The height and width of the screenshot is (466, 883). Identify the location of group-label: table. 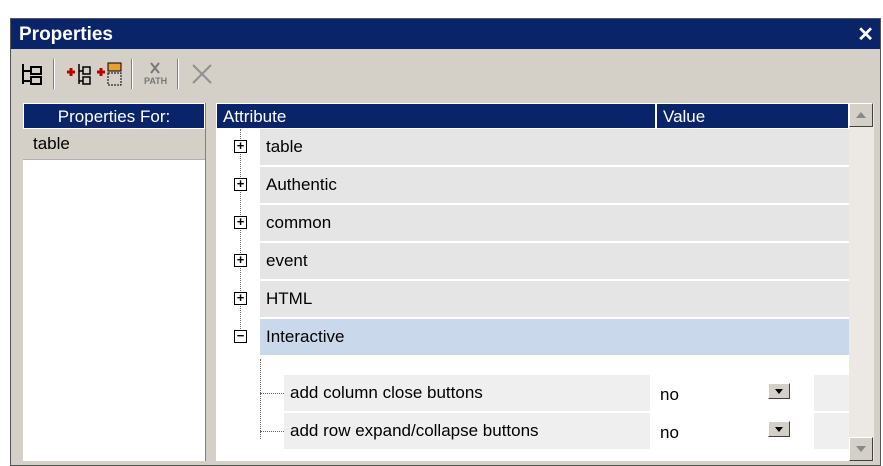
(284, 146).